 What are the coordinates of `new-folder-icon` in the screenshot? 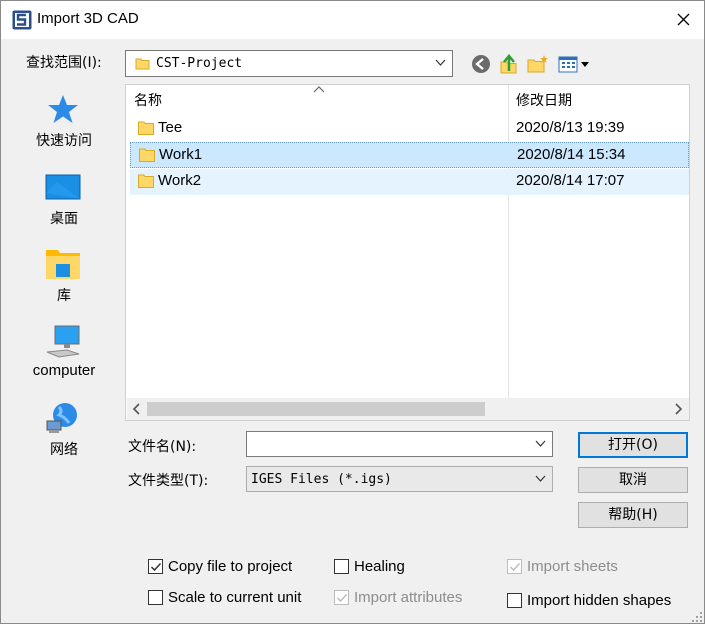 It's located at (538, 64).